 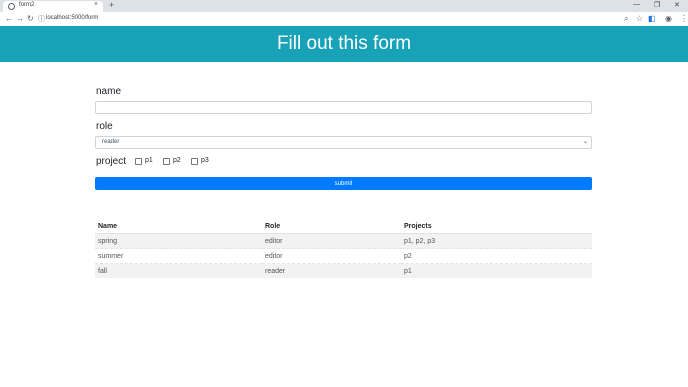 I want to click on role-select: reader ⌄, so click(x=343, y=142).